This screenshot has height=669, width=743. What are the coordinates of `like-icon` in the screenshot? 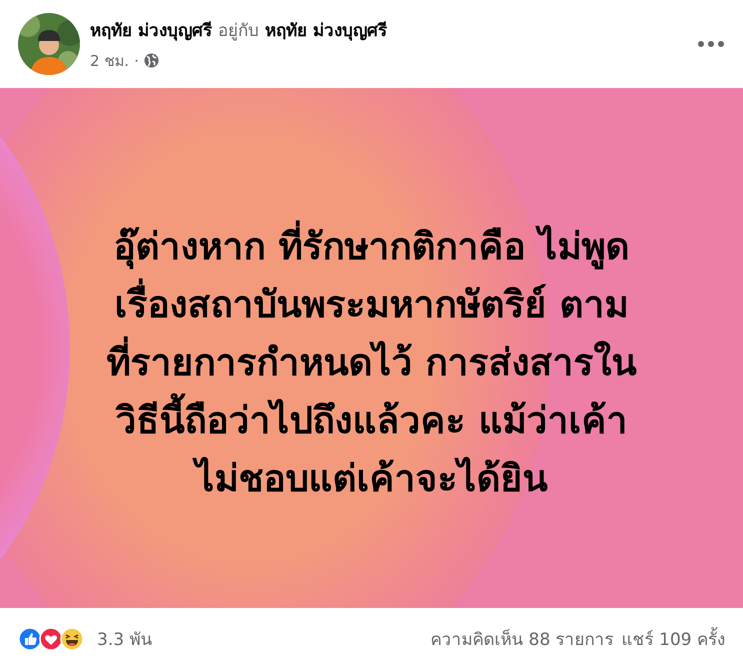 It's located at (30, 638).